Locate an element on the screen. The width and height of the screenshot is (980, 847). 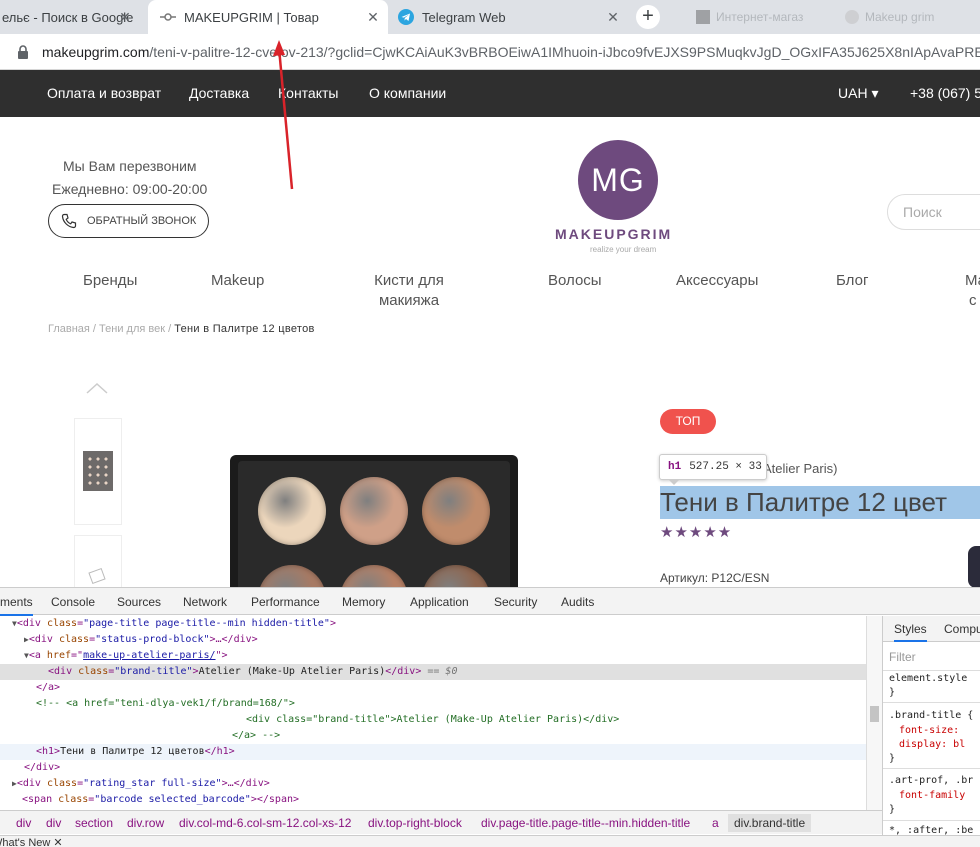
menu-makeup: Makeup is located at coordinates (237, 281).